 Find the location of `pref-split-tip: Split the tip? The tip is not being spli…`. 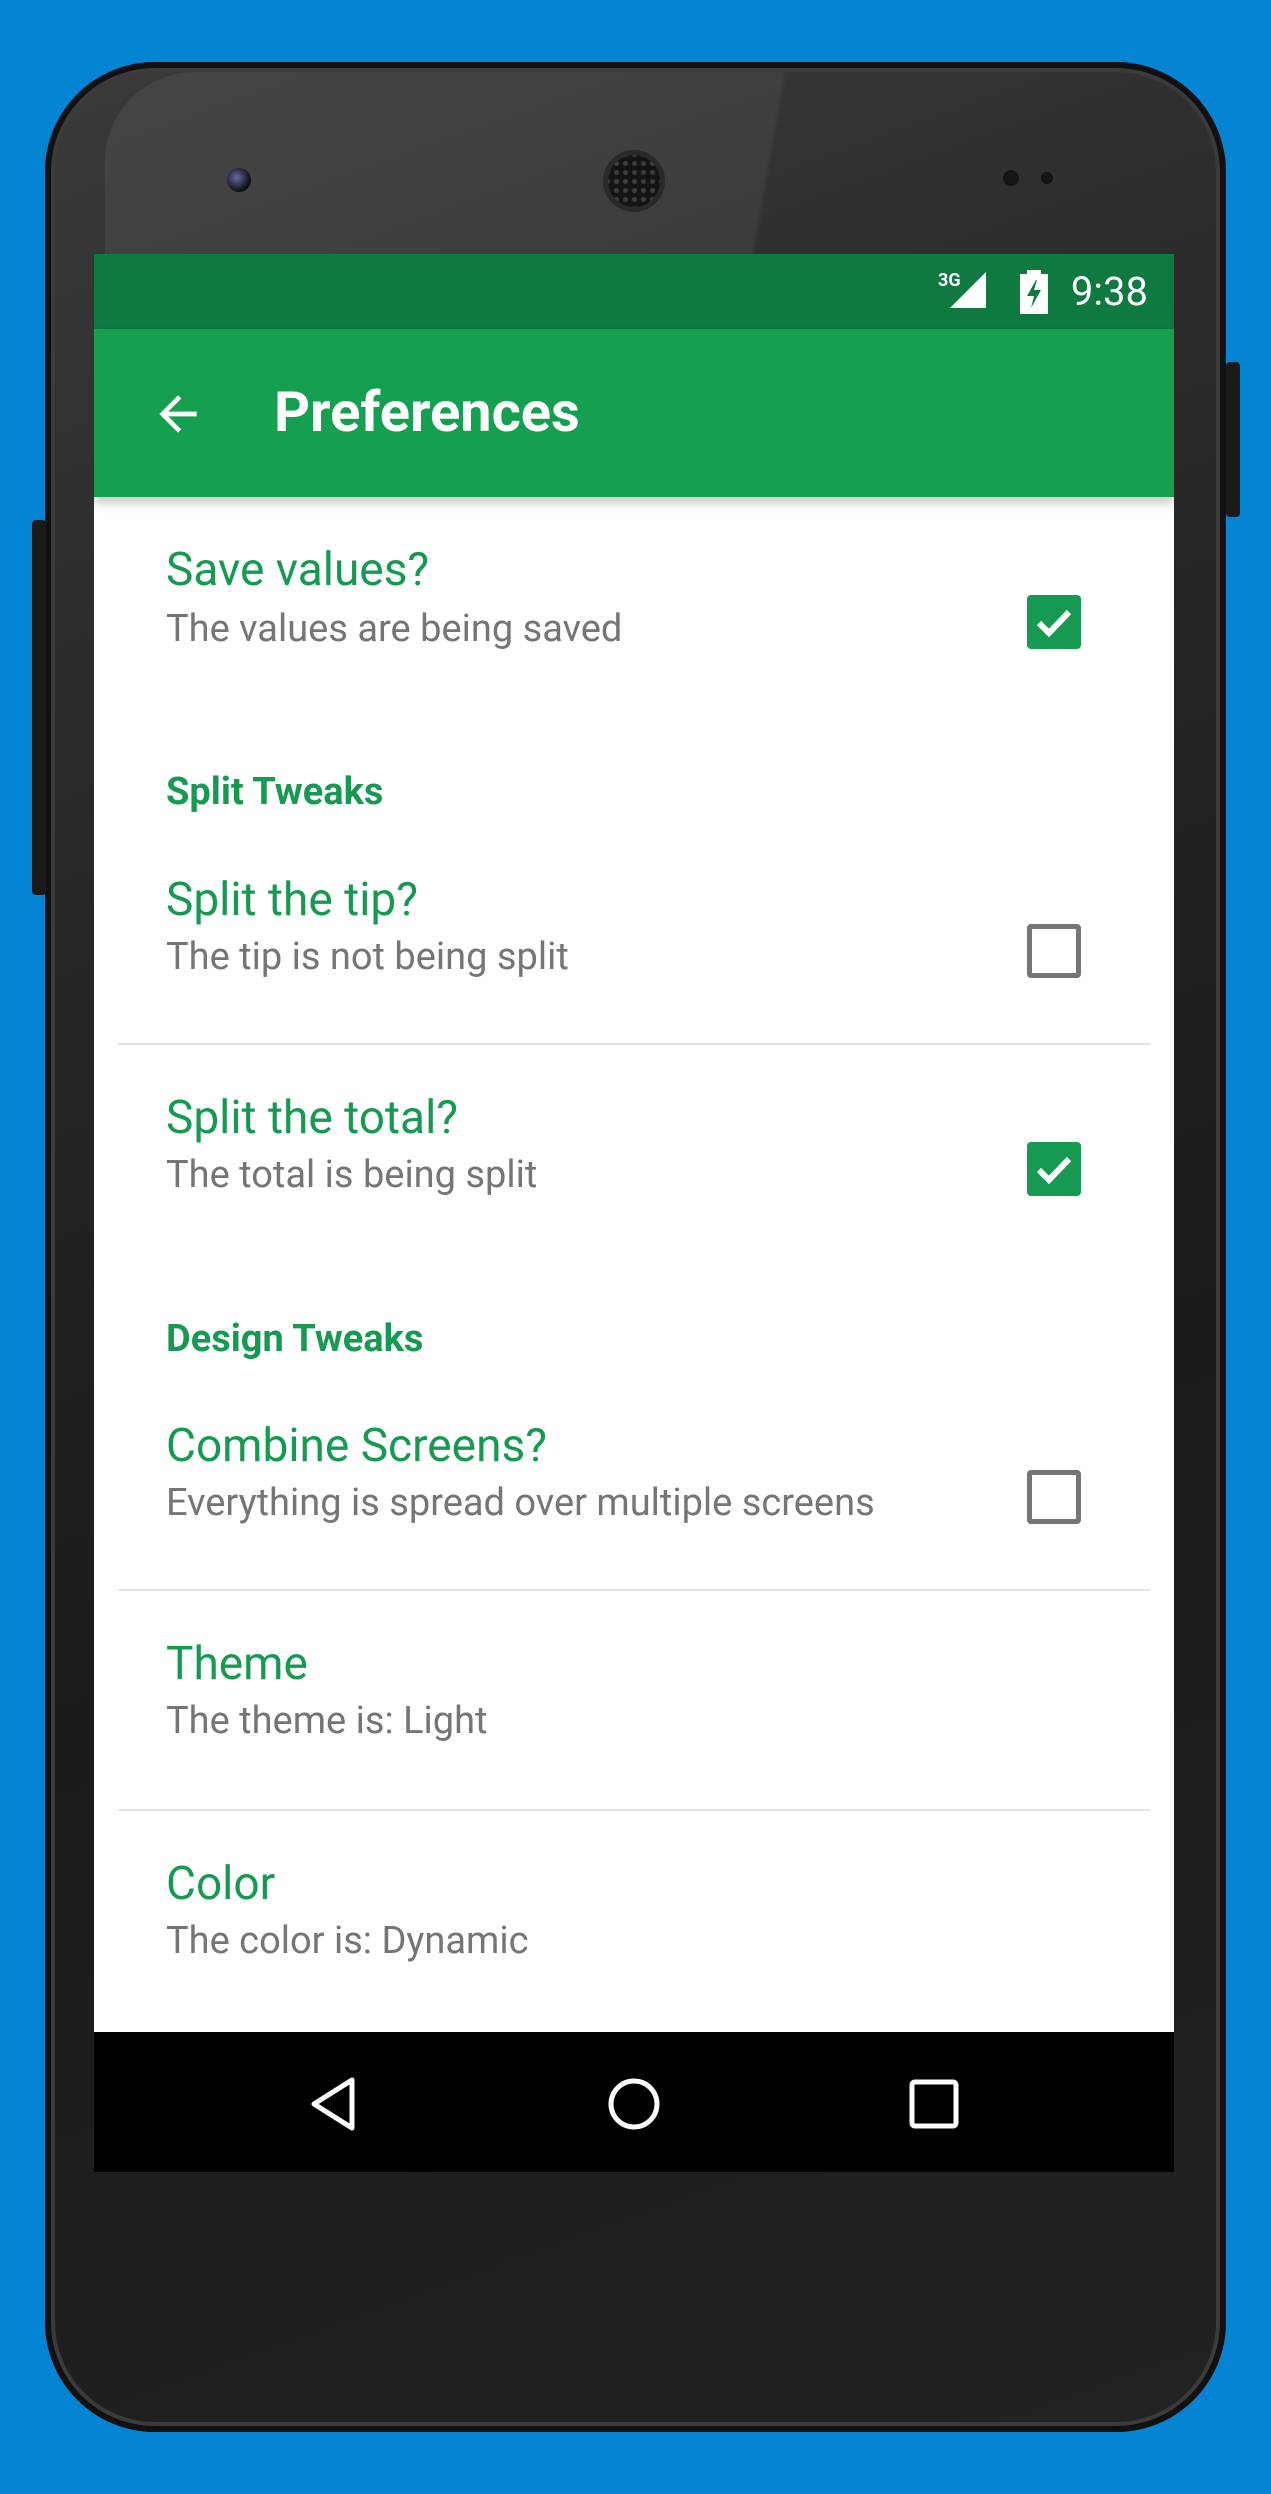

pref-split-tip: Split the tip? The tip is not being spli… is located at coordinates (634, 934).